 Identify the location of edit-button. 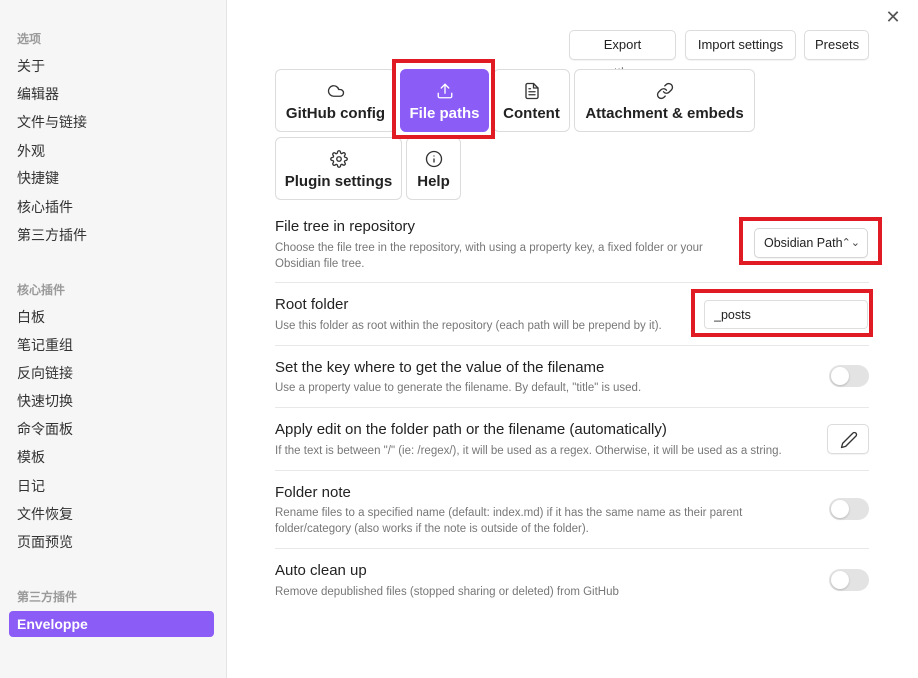
(848, 439).